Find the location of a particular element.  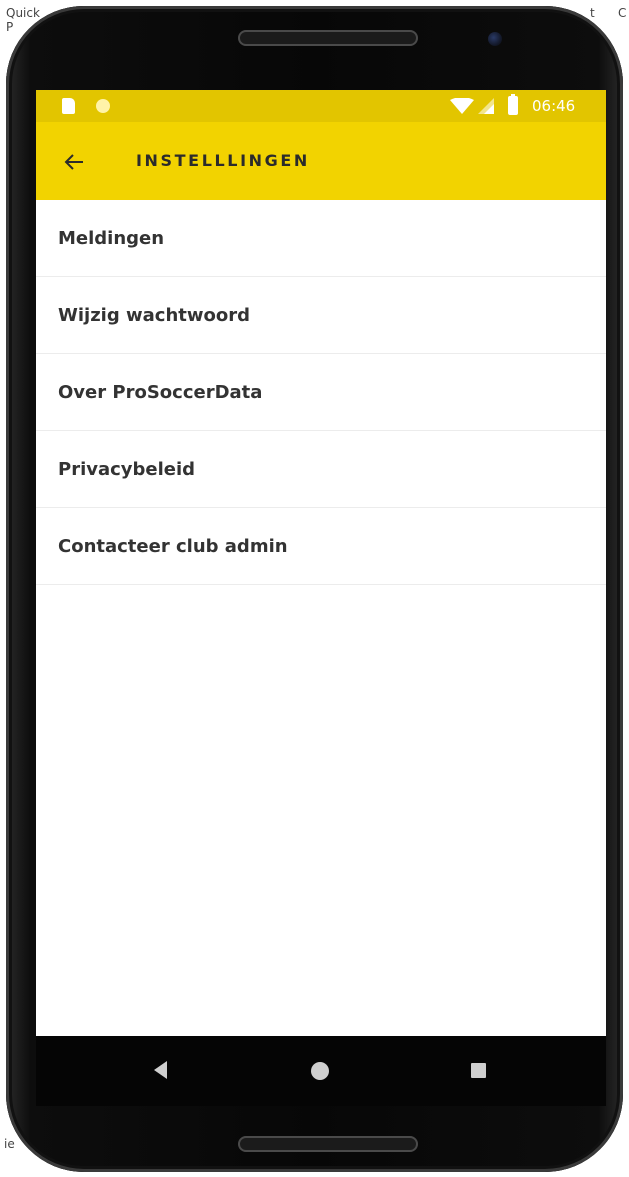

square-recent-icon is located at coordinates (478, 1070).